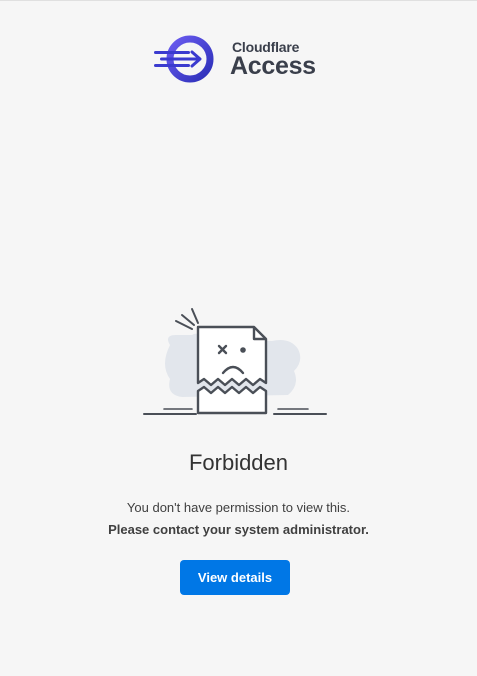 This screenshot has width=477, height=676. I want to click on cloudflare-access-logo-icon, so click(184, 59).